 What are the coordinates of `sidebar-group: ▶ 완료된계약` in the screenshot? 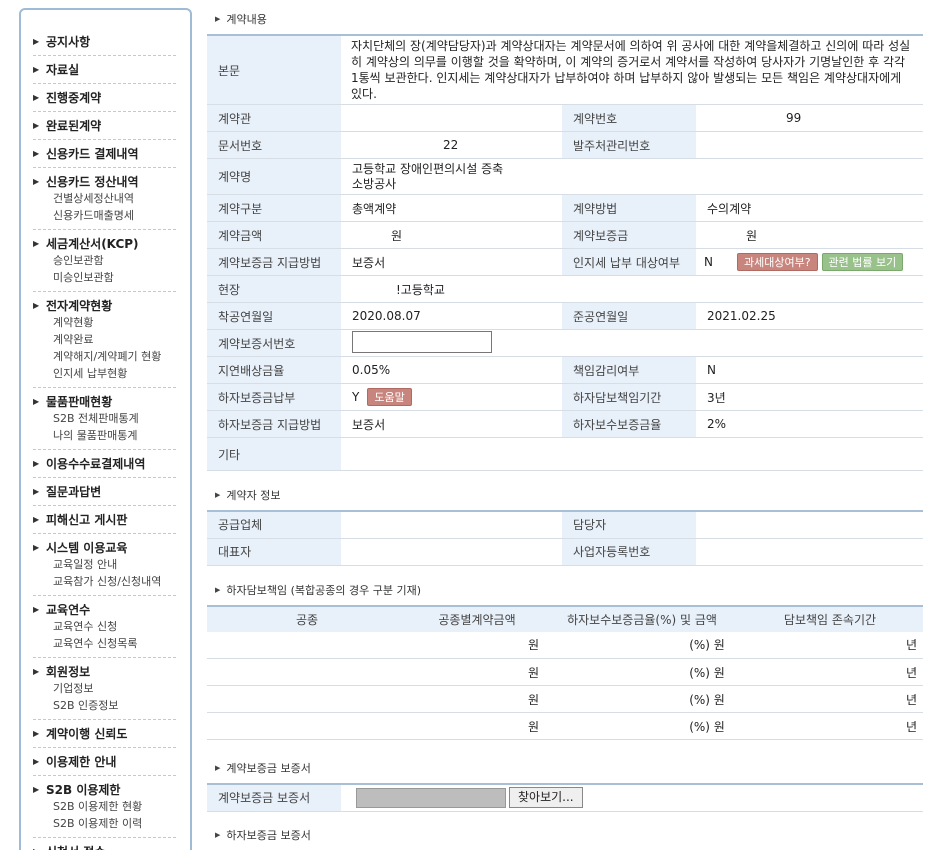 It's located at (104, 126).